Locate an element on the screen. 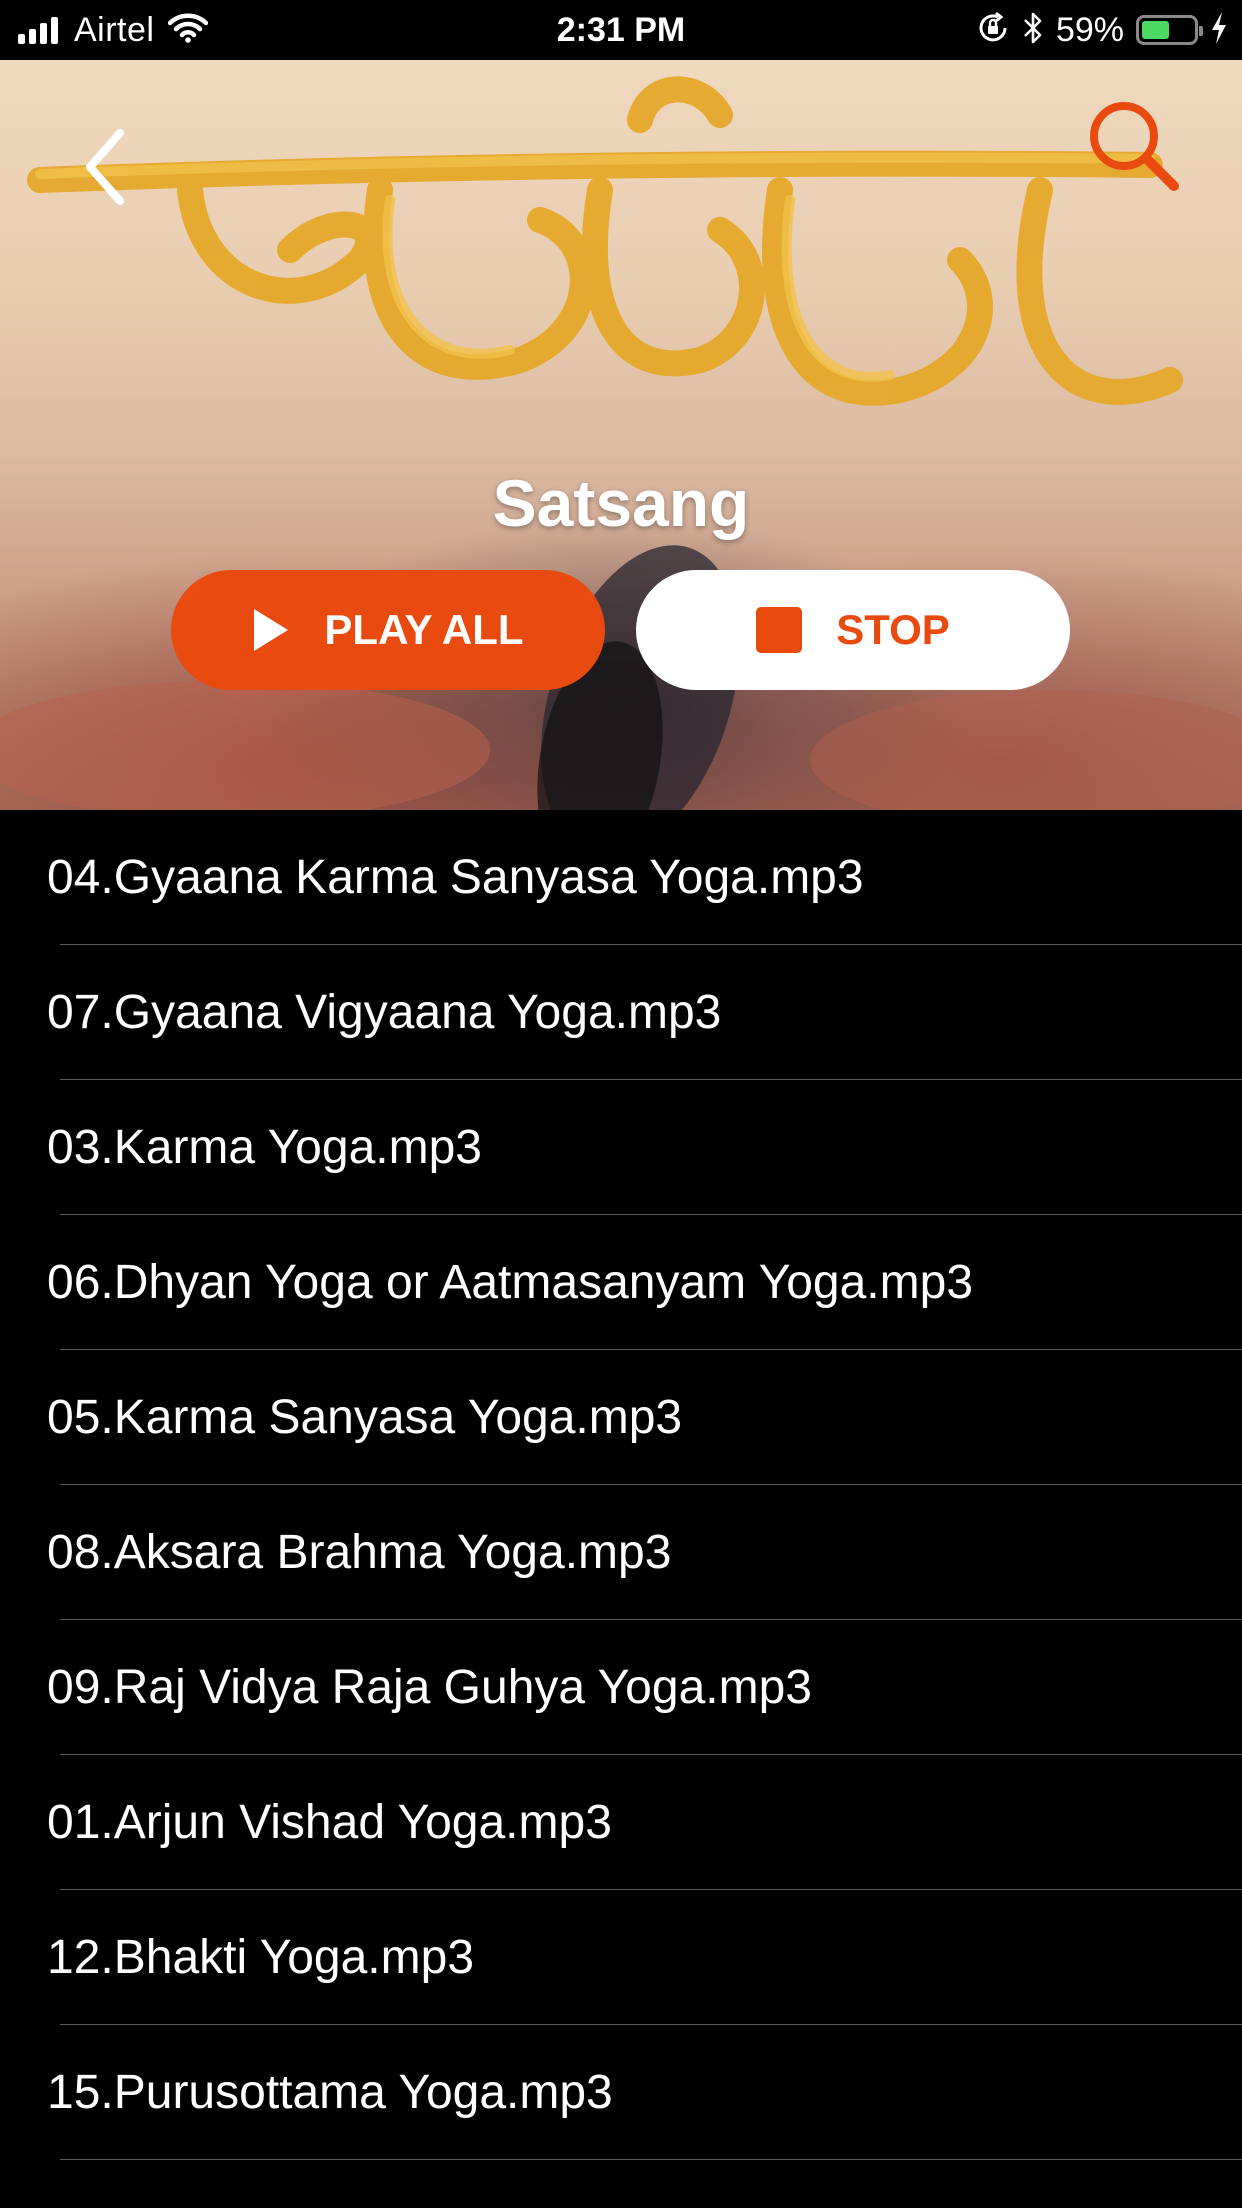  track-title: 06.Dhyan Yoga or Aatmasanyam Yoga.mp3 is located at coordinates (510, 1282).